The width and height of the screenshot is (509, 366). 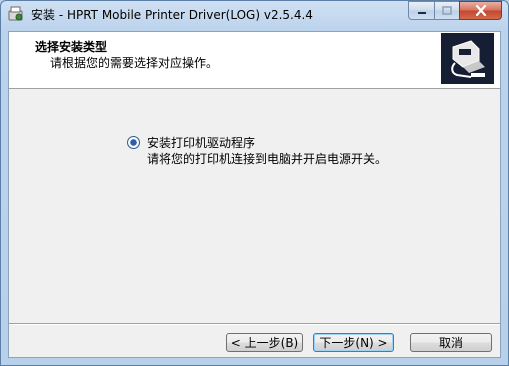 I want to click on page-subtitle: 请根据您的需要选择对应操作。, so click(x=134, y=63).